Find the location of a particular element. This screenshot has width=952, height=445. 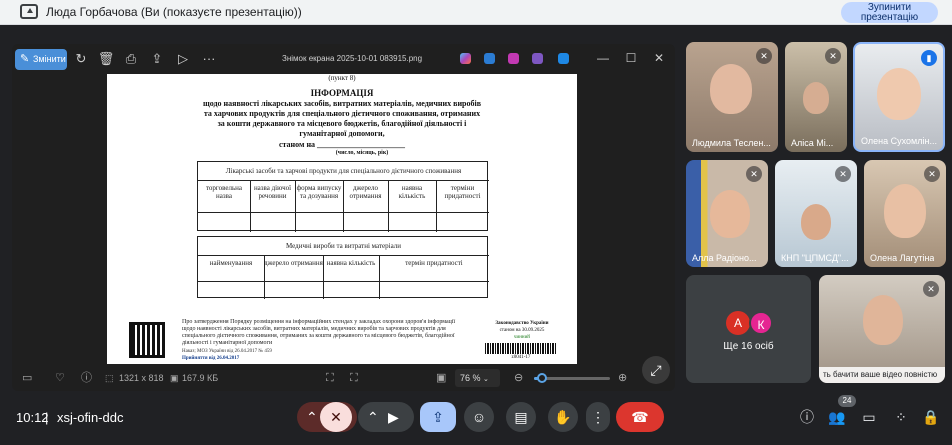

more-options-button: ⋮ is located at coordinates (598, 417).